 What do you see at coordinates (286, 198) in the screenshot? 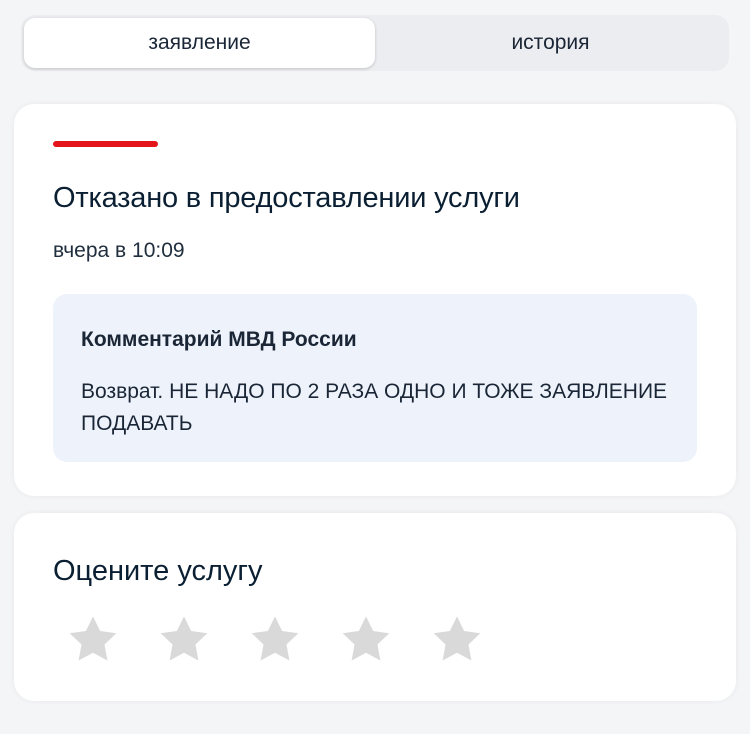
I see `status-title: Отказано в предоставлении услуги` at bounding box center [286, 198].